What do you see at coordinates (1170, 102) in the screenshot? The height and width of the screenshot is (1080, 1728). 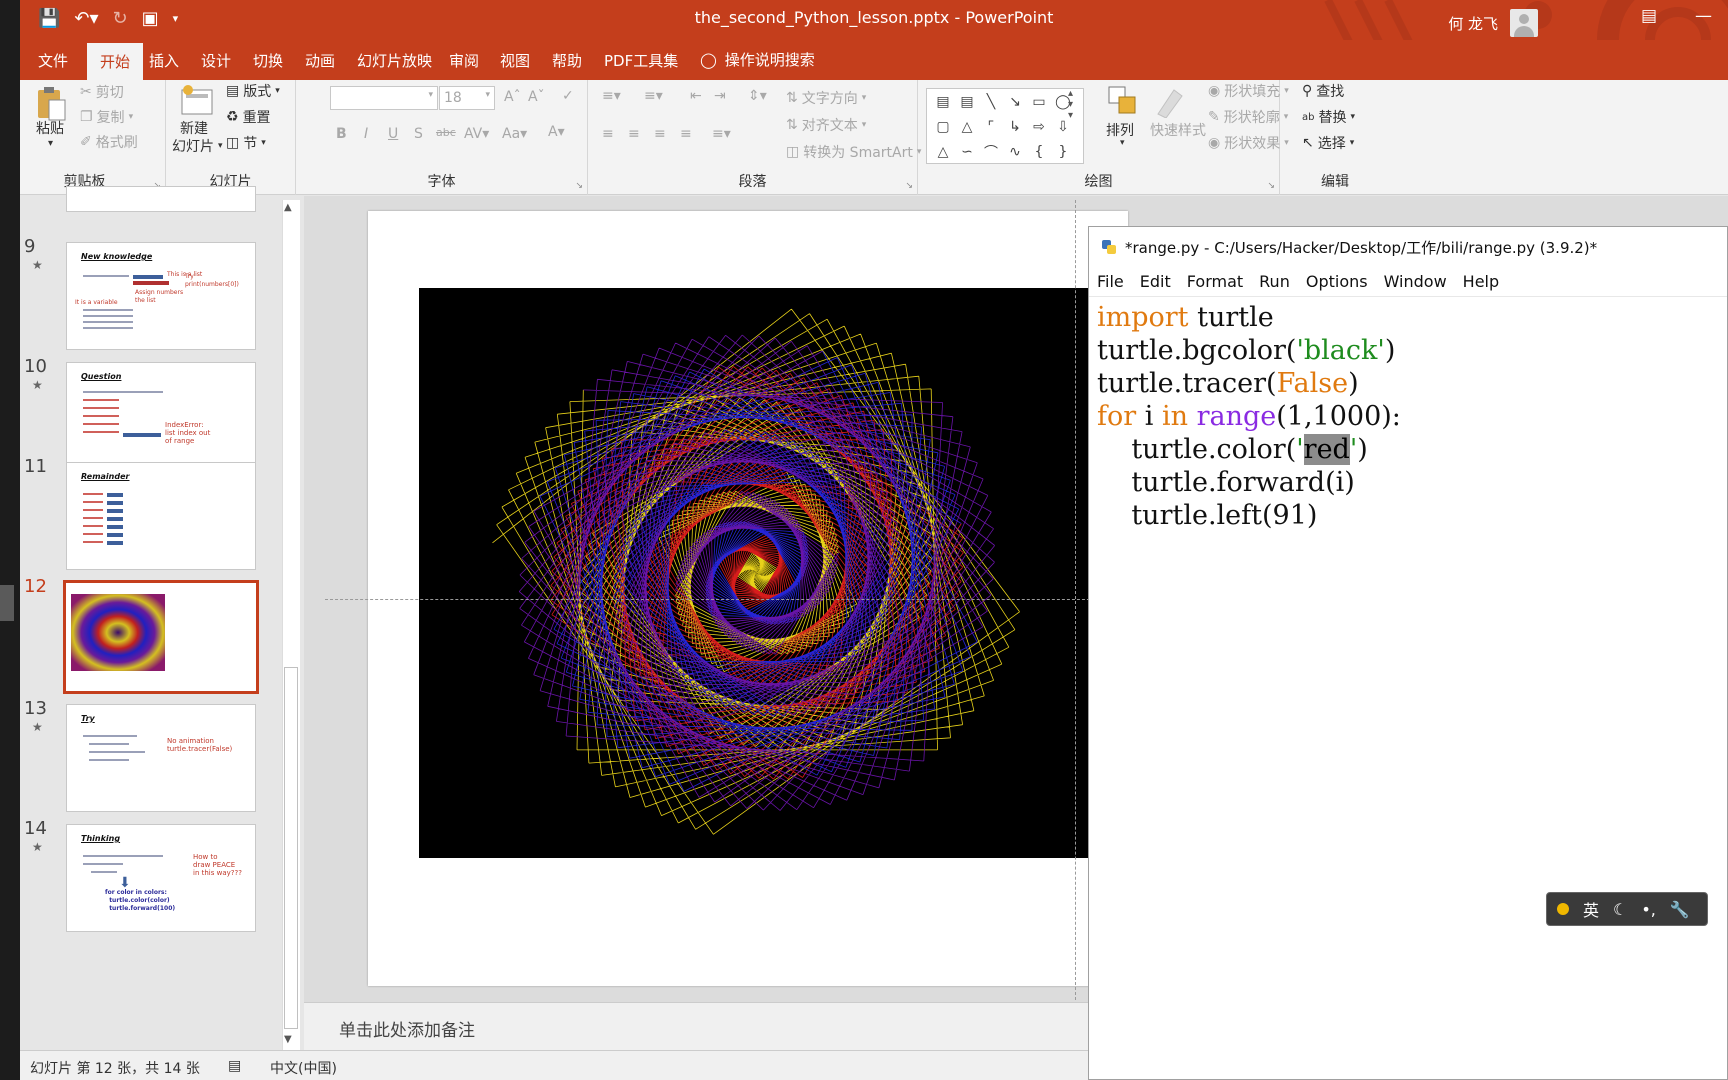 I see `quick-styles-icon` at bounding box center [1170, 102].